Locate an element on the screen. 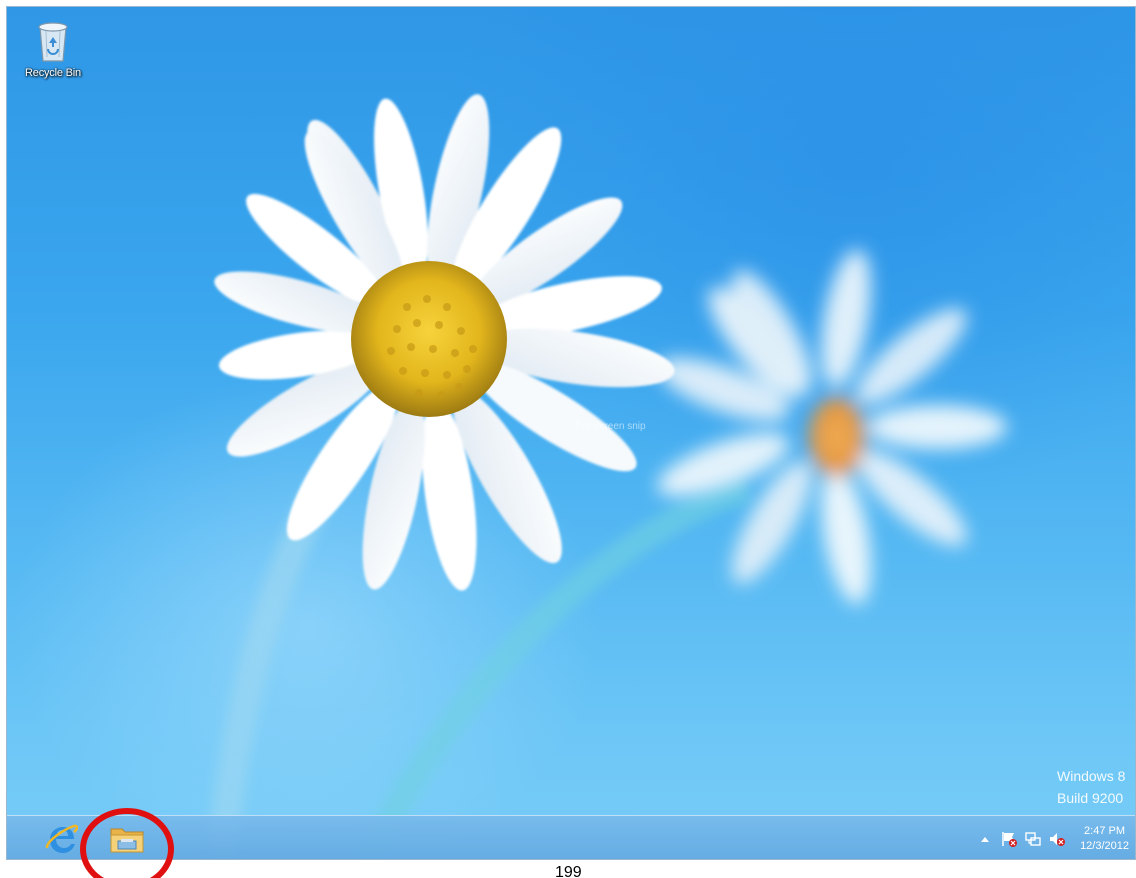  taskbar-clock: 2:47 PM 12/3/2012 is located at coordinates (1104, 839).